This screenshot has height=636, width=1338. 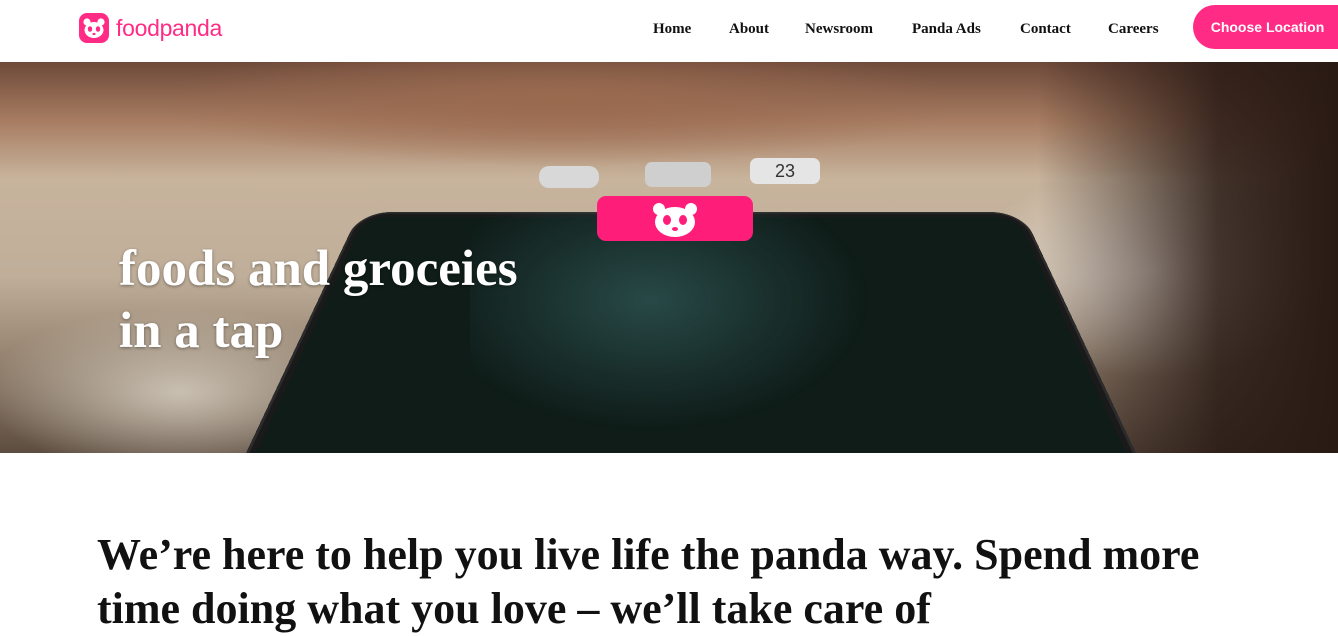 What do you see at coordinates (1045, 29) in the screenshot?
I see `nav-item-contact: Contact` at bounding box center [1045, 29].